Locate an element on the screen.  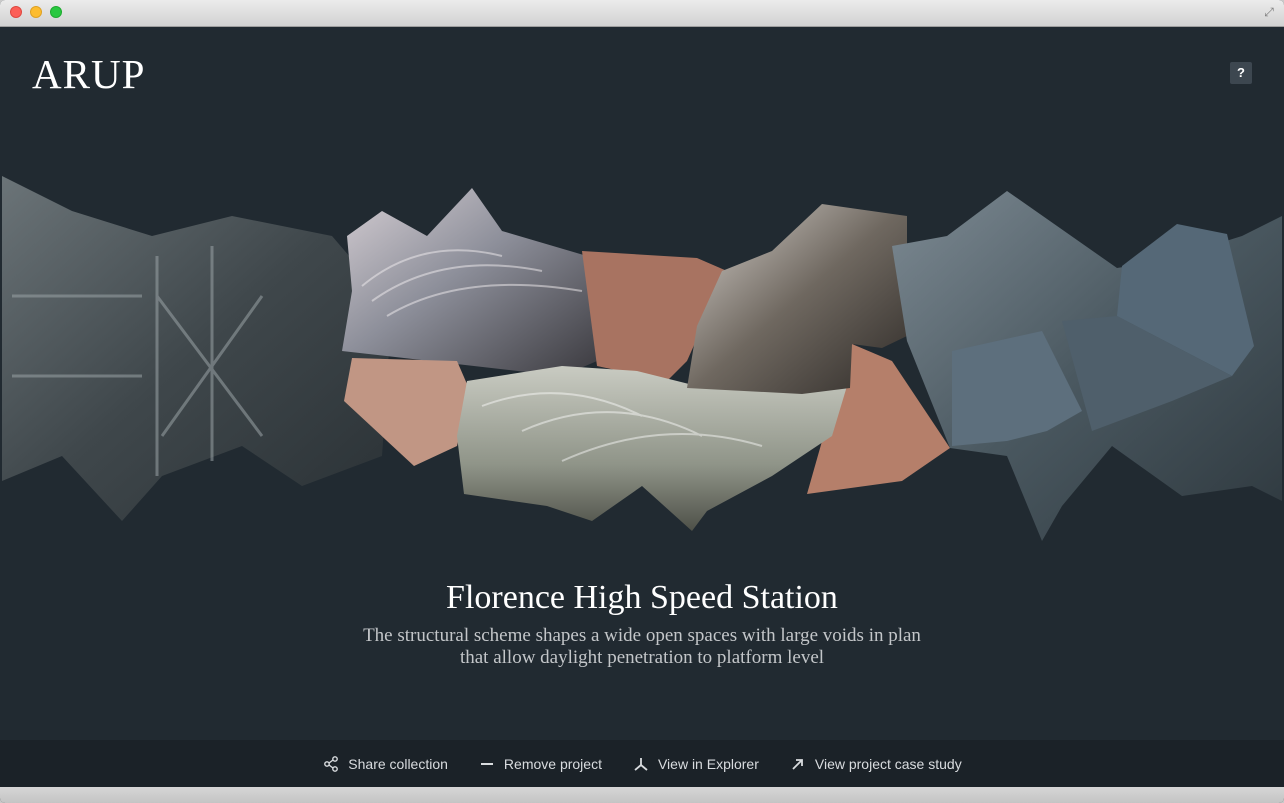
explorer-icon is located at coordinates (641, 764).